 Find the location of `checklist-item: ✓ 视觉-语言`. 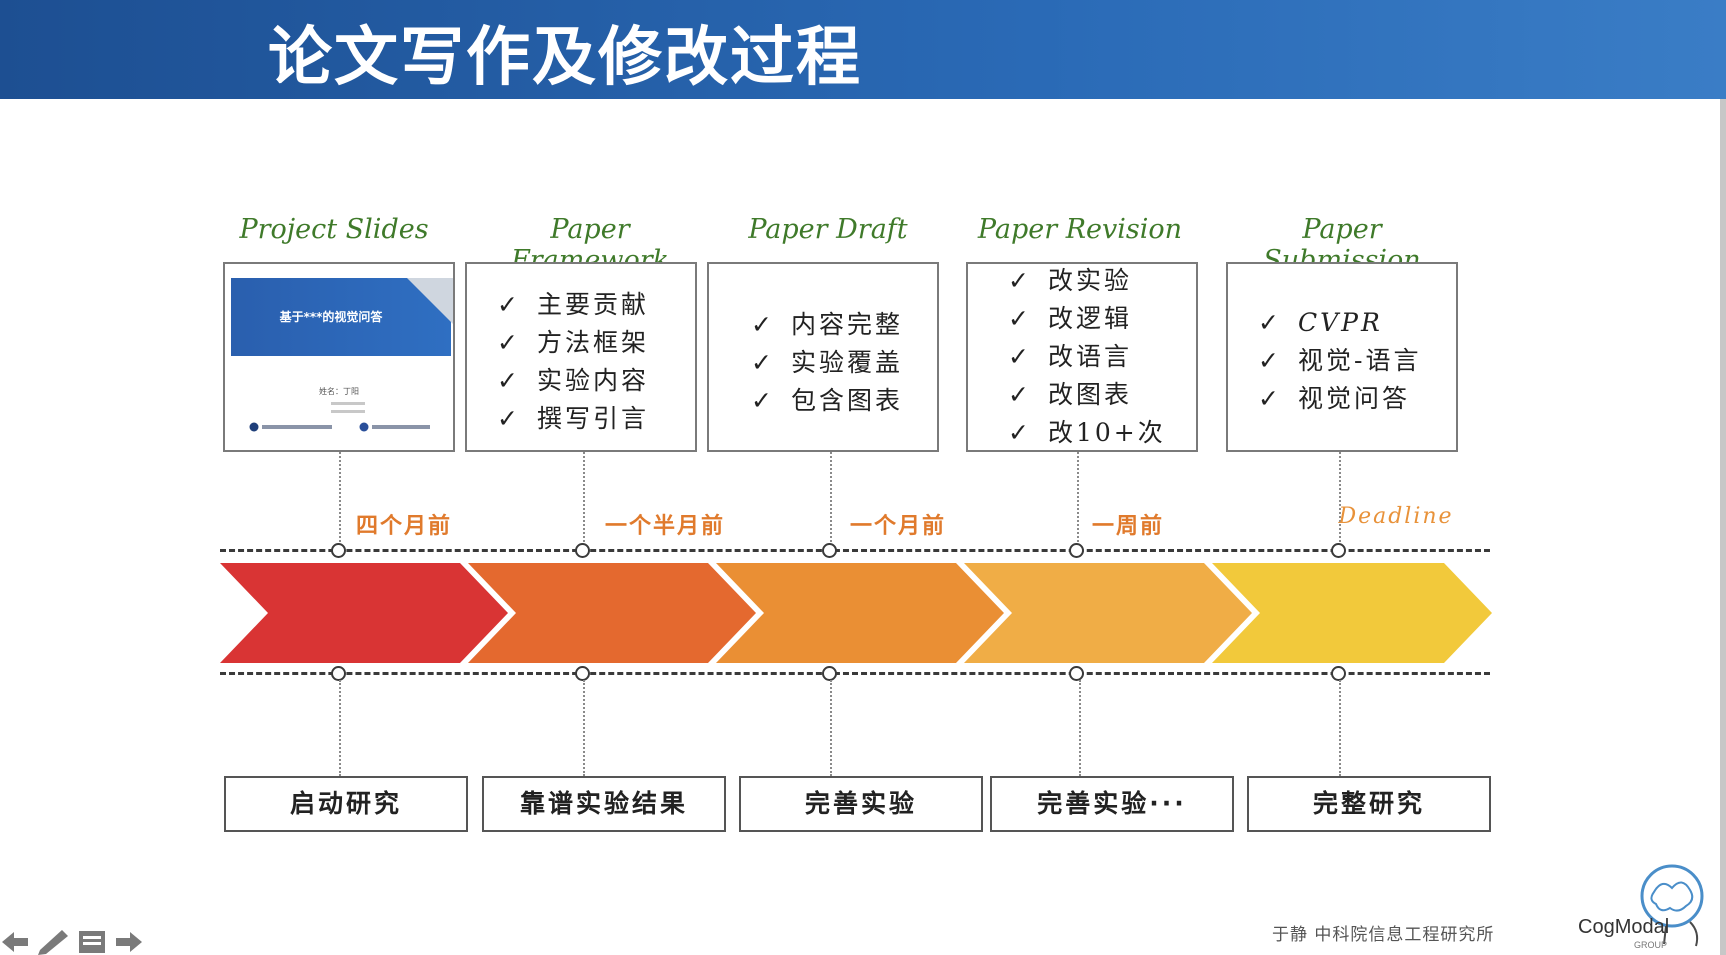

checklist-item: ✓ 视觉-语言 is located at coordinates (1339, 361).